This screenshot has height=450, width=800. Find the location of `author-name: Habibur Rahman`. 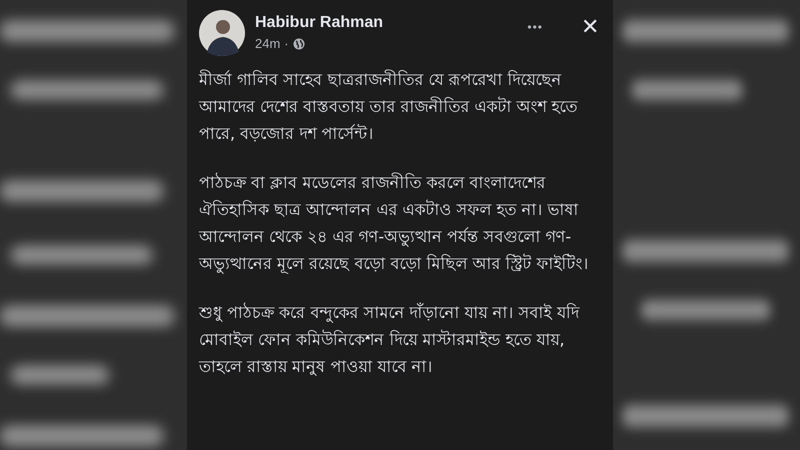

author-name: Habibur Rahman is located at coordinates (319, 23).